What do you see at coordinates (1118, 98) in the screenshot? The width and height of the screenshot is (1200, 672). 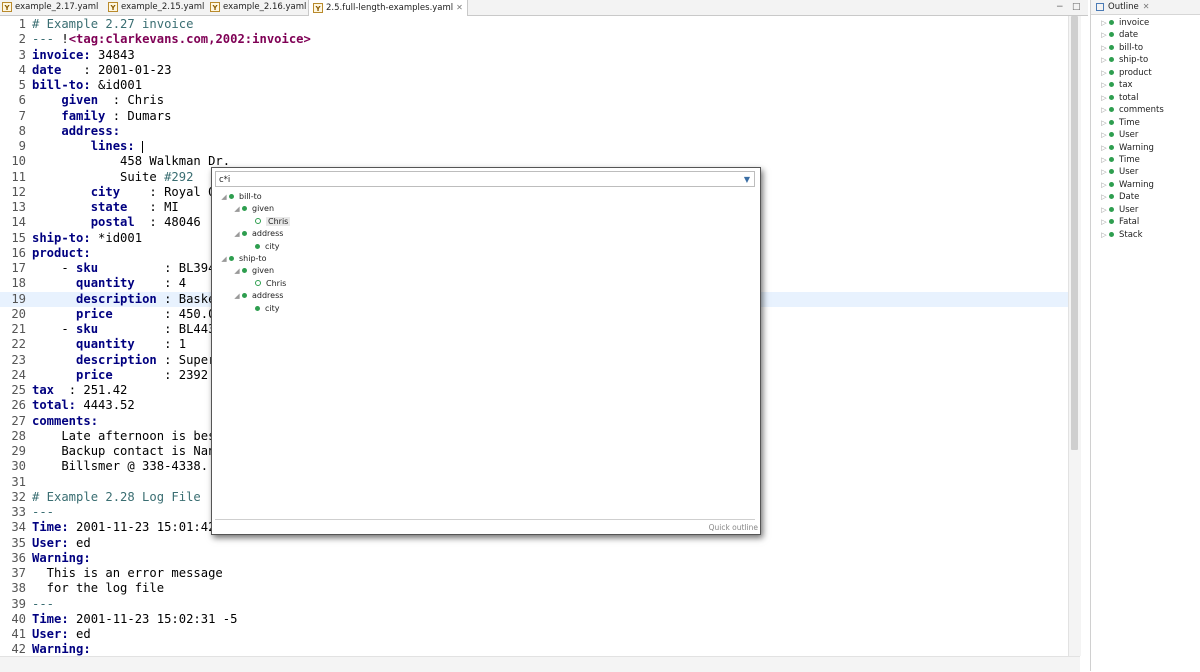 I see `outline-item: ▷ total` at bounding box center [1118, 98].